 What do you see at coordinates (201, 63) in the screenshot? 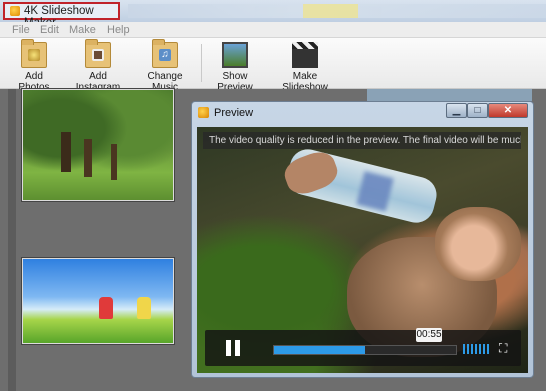
I see `toolbar-separator` at bounding box center [201, 63].